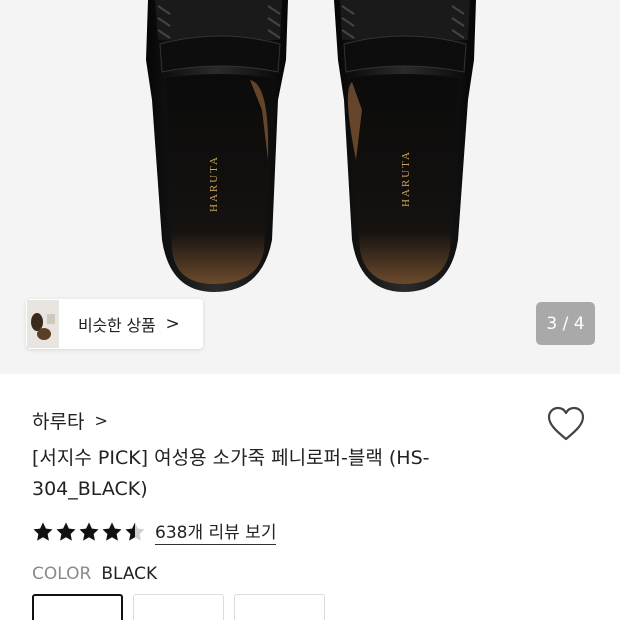 This screenshot has width=620, height=620. Describe the element at coordinates (43, 324) in the screenshot. I see `similar-products-thumbnail` at that location.